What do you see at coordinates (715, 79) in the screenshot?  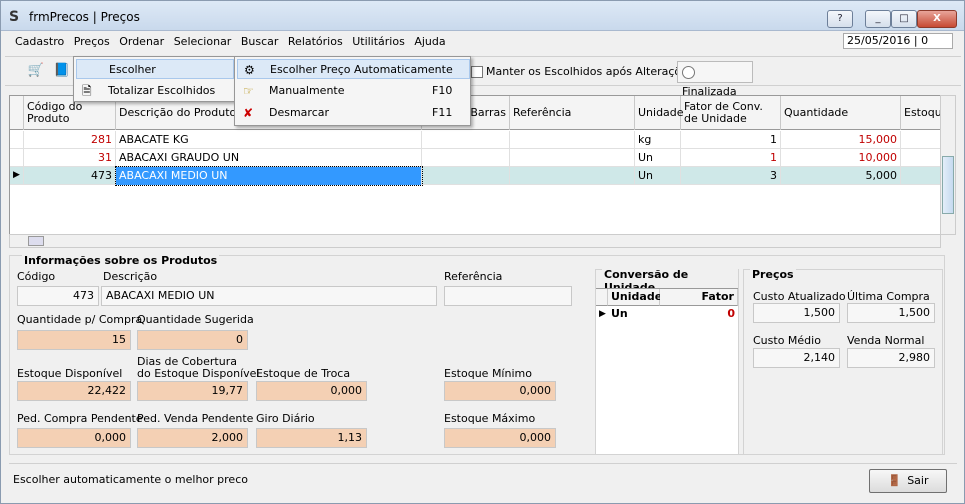 I see `finalizada-radio: Finalizada` at bounding box center [715, 79].